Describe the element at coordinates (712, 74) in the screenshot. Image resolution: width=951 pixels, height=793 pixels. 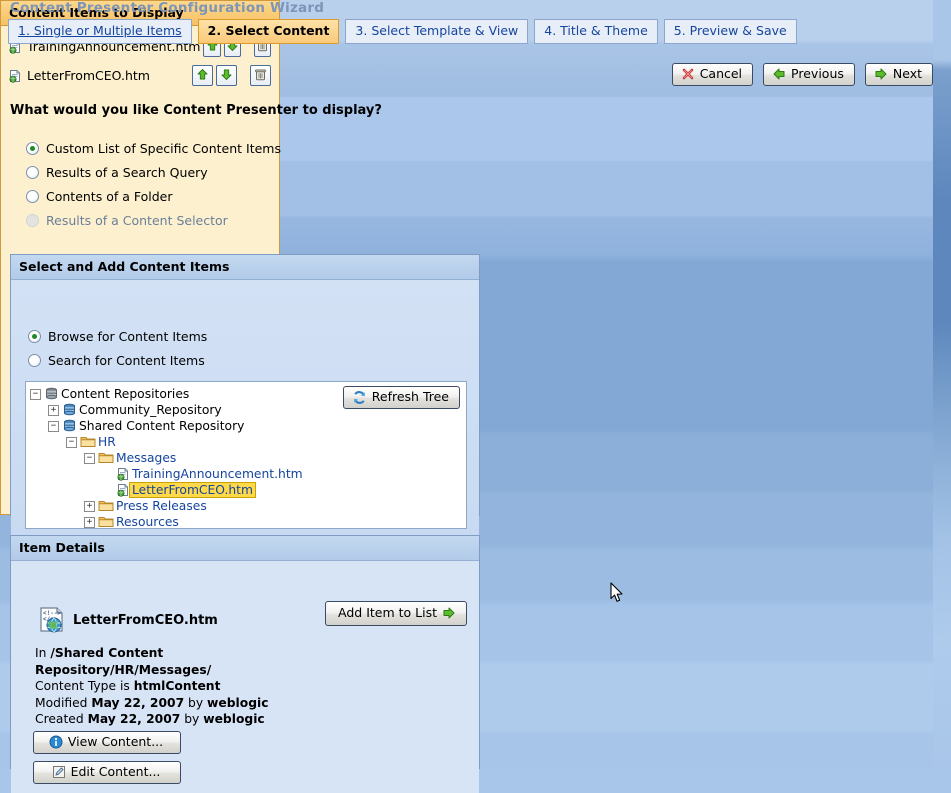
I see `cancel-button: Cancel` at that location.